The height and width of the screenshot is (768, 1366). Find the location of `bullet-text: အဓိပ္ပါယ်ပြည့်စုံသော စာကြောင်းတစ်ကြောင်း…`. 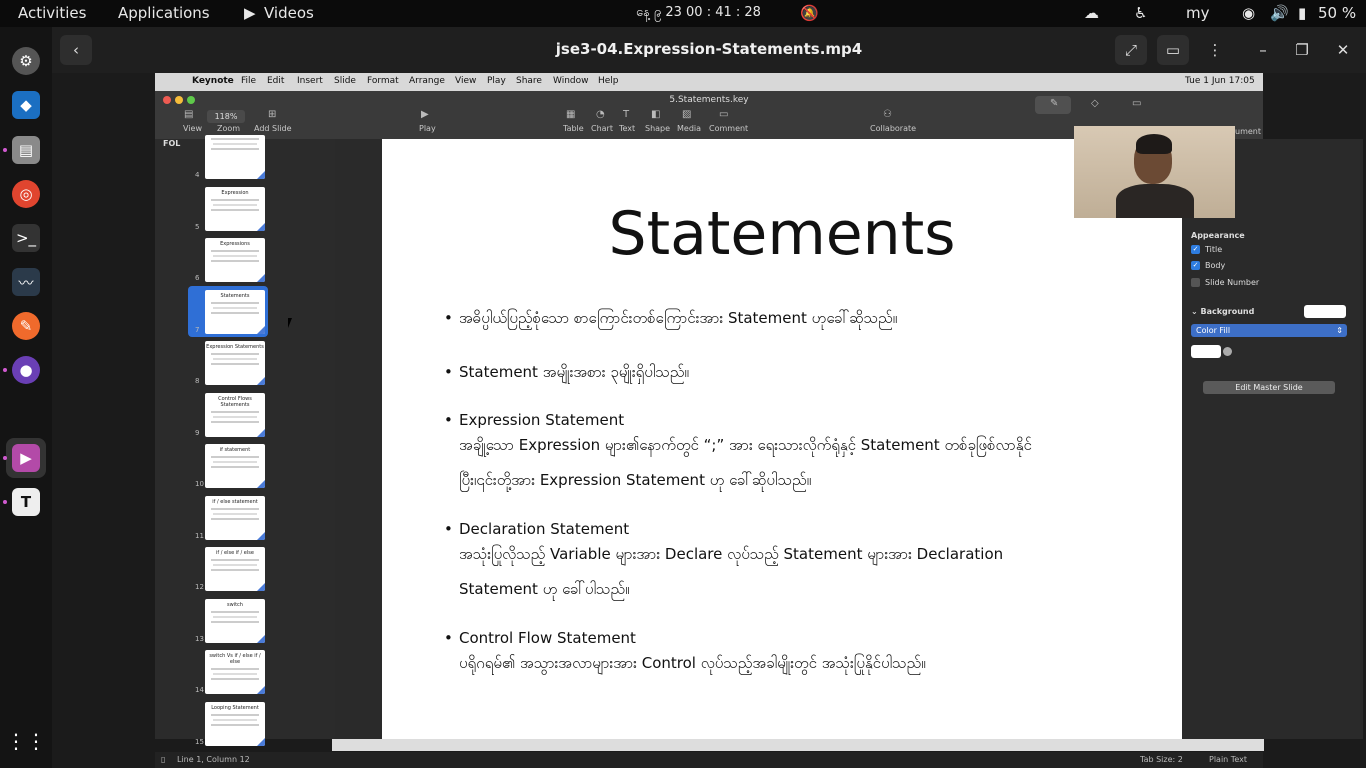

bullet-text: အဓိပ္ပါယ်ပြည့်စုံသော စာကြောင်းတစ်ကြောင်း… is located at coordinates (678, 318).